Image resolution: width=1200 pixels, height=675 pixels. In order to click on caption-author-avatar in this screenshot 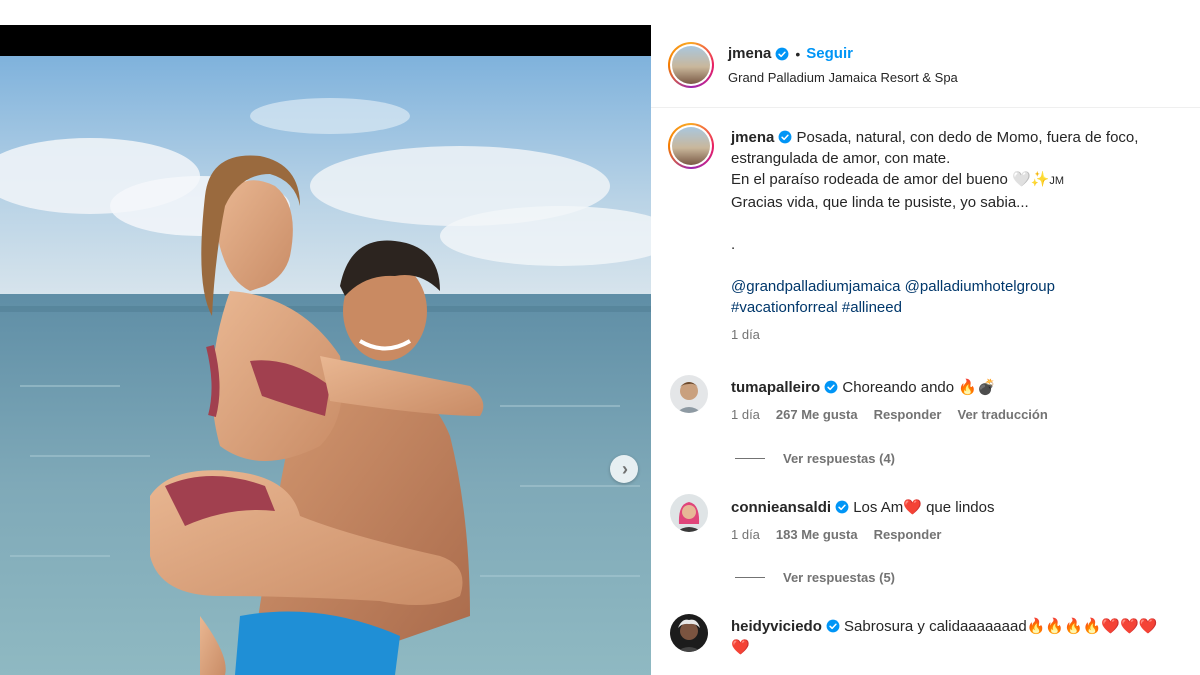, I will do `click(691, 146)`.